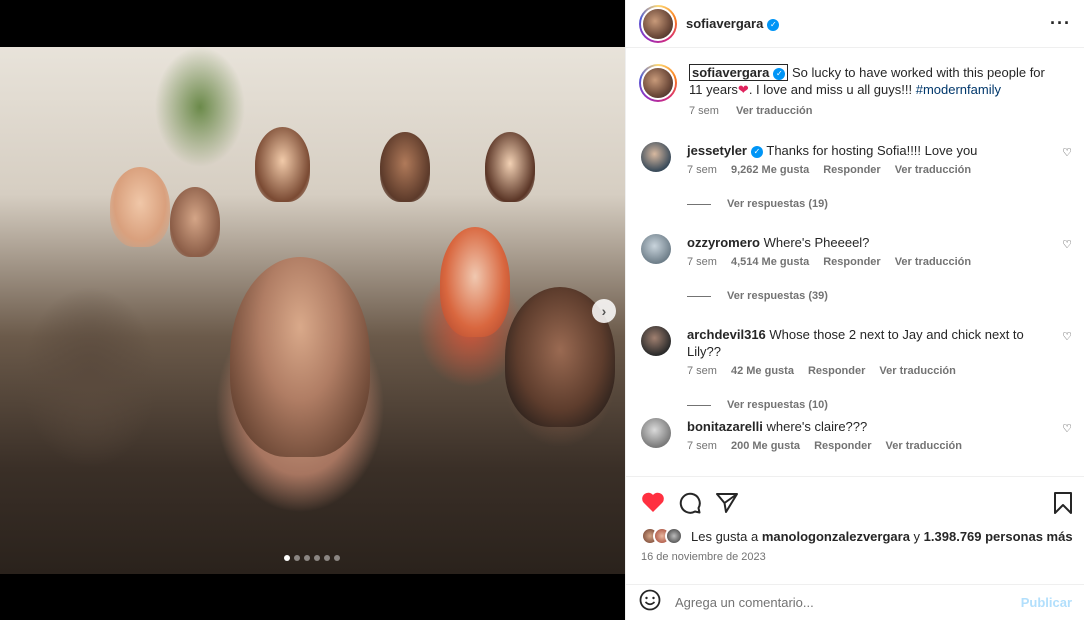 This screenshot has width=1084, height=620. Describe the element at coordinates (743, 89) in the screenshot. I see `red-heart-emoji-icon: ❤` at that location.